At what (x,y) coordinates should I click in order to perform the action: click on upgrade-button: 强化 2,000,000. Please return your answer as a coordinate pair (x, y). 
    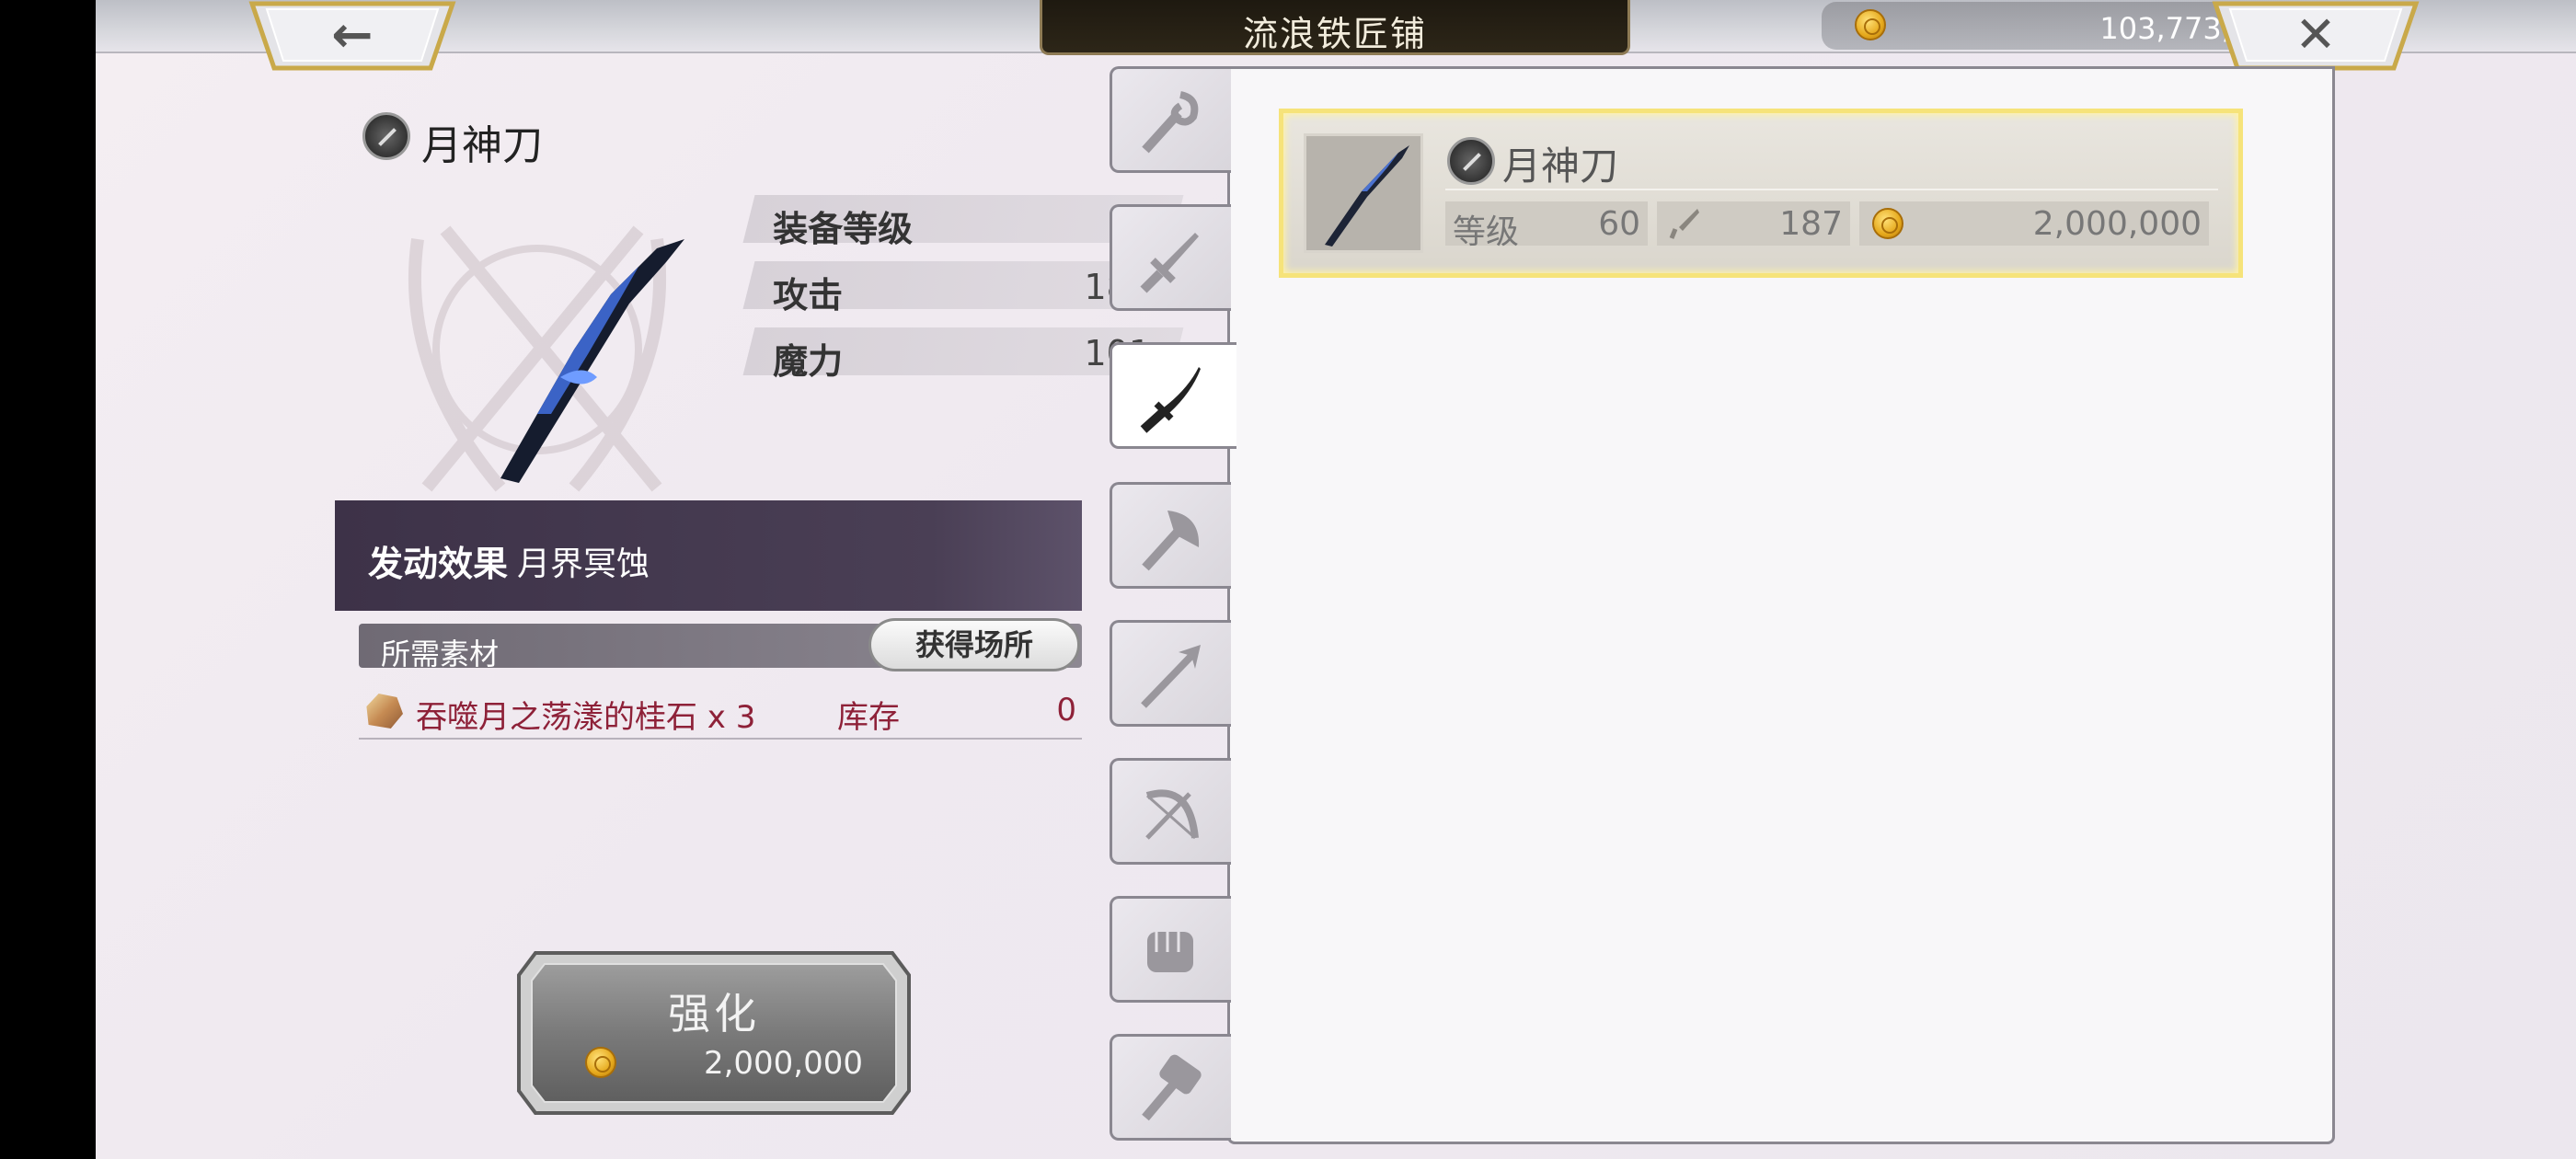
    Looking at the image, I should click on (713, 1033).